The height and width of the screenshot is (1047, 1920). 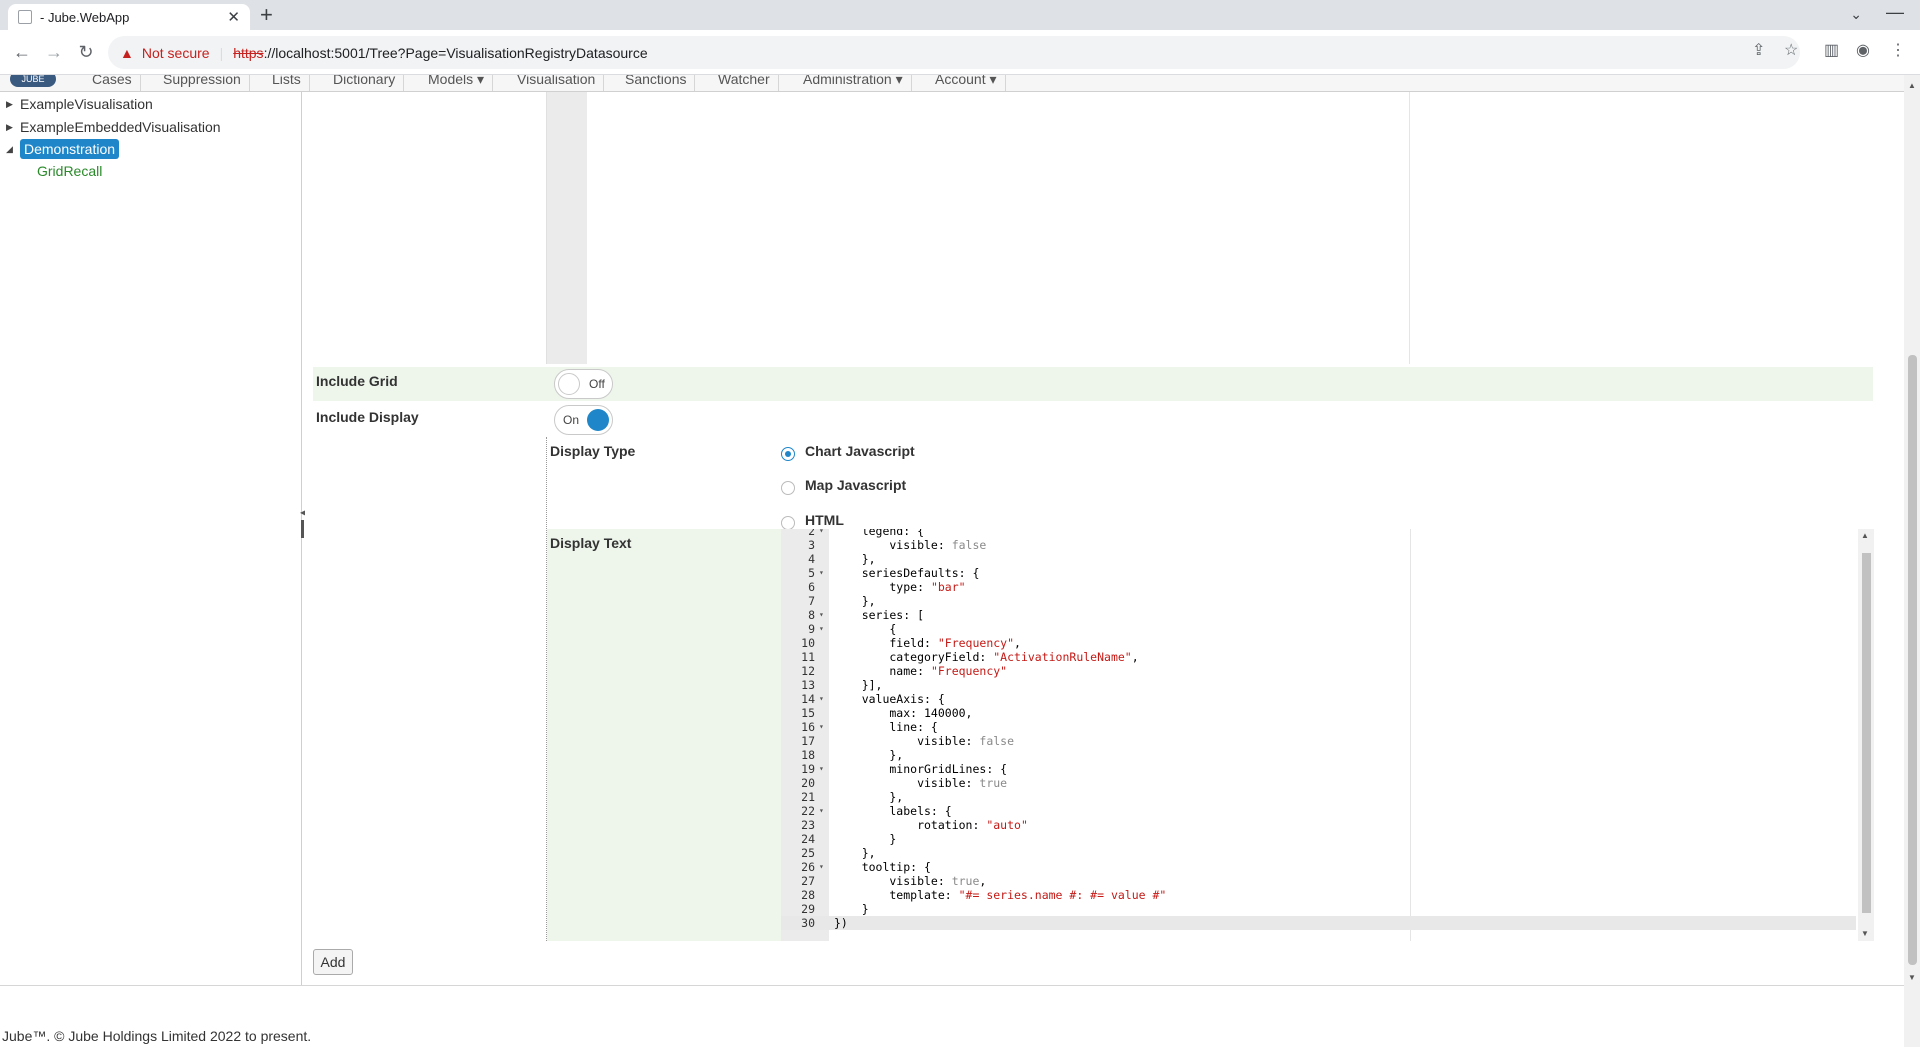 I want to click on editor-scrollbar: ▲ ▼, so click(x=1866, y=735).